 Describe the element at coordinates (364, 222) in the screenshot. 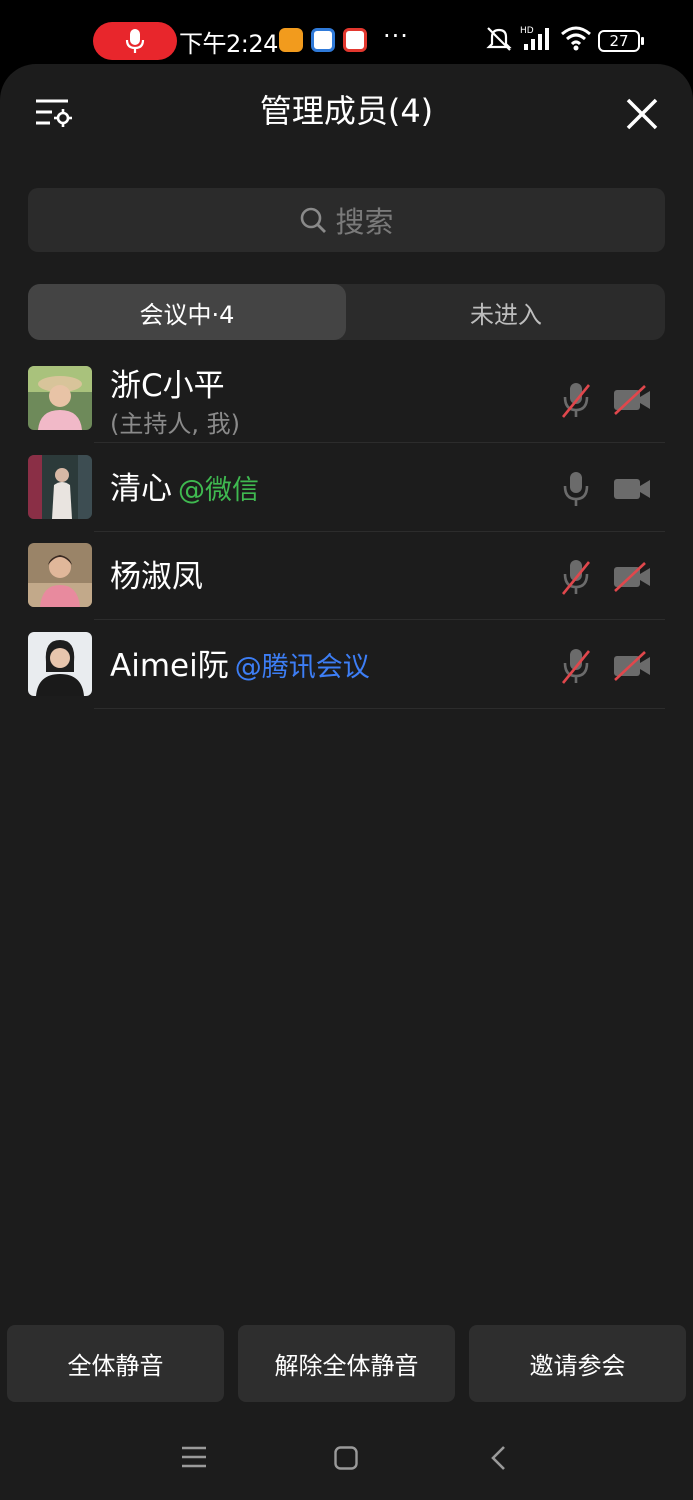

I see `search-placeholder: 搜索` at that location.